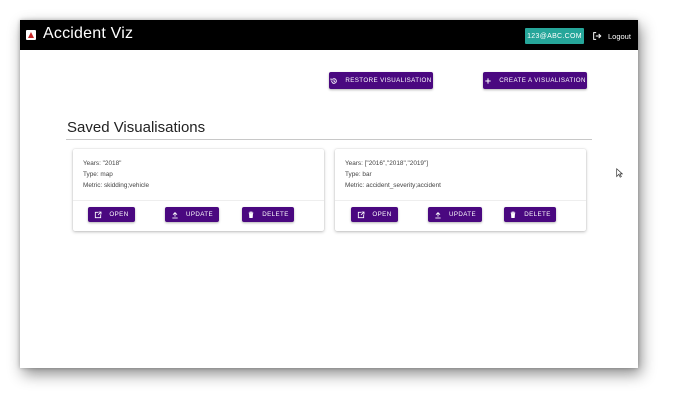 Image resolution: width=680 pixels, height=410 pixels. Describe the element at coordinates (31, 35) in the screenshot. I see `app-logo-icon` at that location.